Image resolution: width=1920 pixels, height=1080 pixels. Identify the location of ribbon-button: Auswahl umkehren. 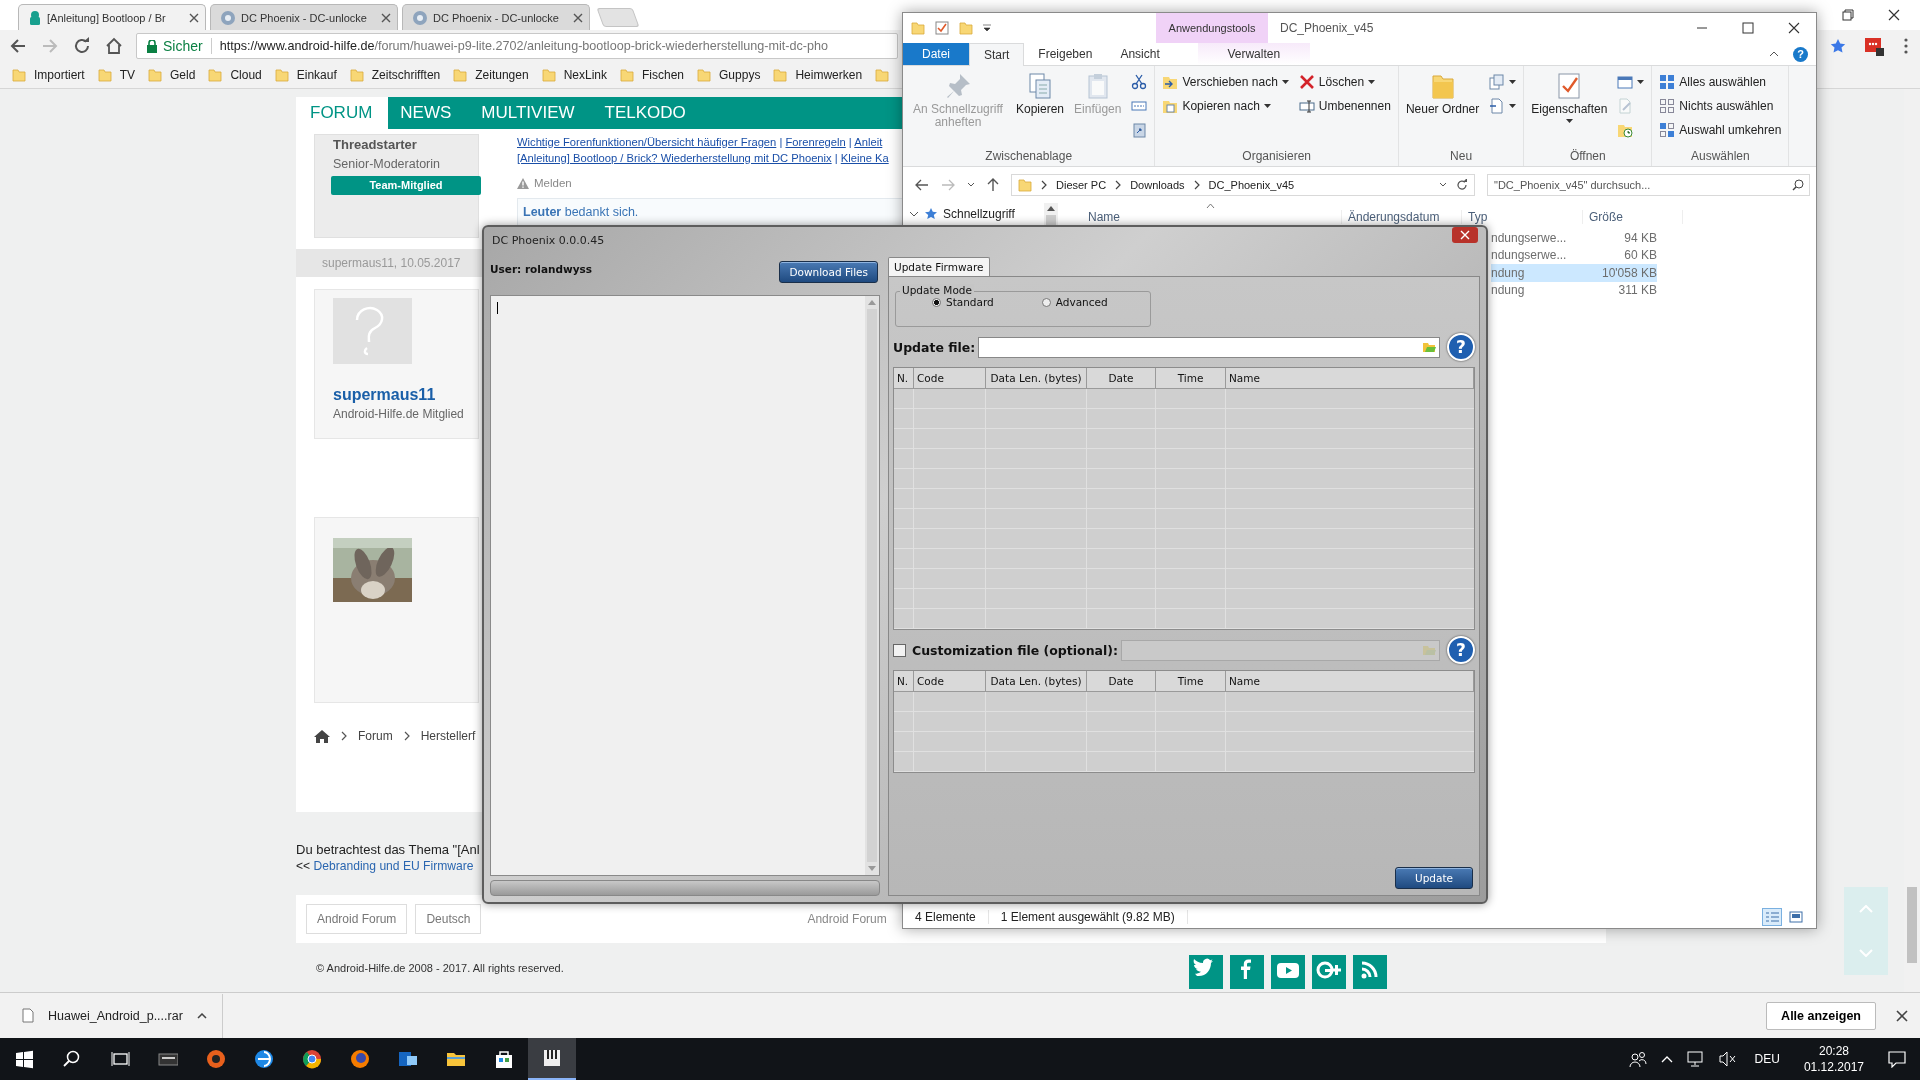
(1720, 130).